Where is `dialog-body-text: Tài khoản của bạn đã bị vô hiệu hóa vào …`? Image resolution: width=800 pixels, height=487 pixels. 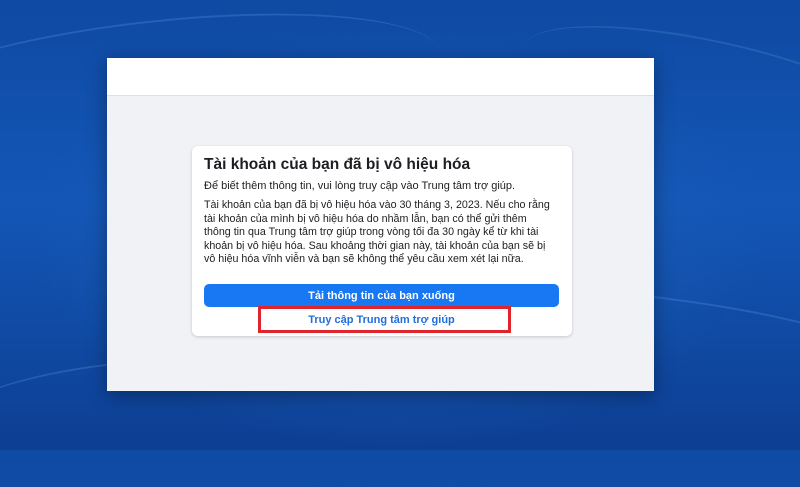
dialog-body-text: Tài khoản của bạn đã bị vô hiệu hóa vào … is located at coordinates (377, 232).